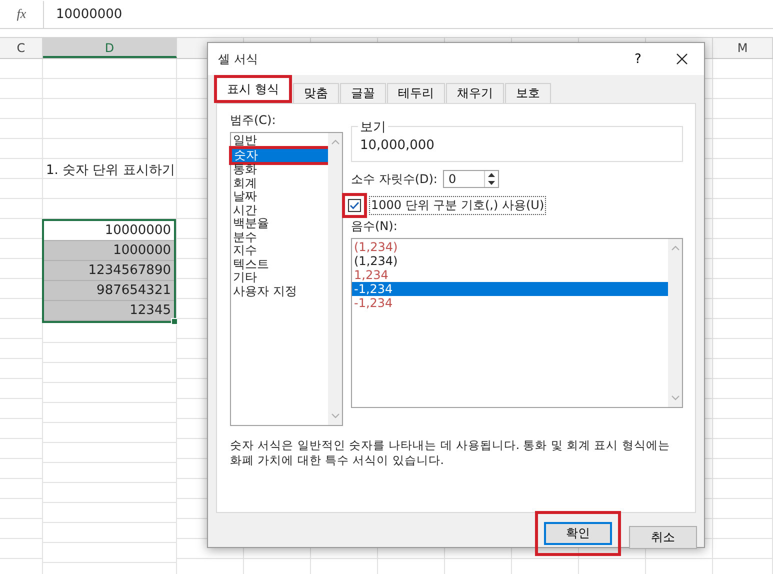 The height and width of the screenshot is (574, 773). Describe the element at coordinates (743, 48) in the screenshot. I see `column-header: M` at that location.